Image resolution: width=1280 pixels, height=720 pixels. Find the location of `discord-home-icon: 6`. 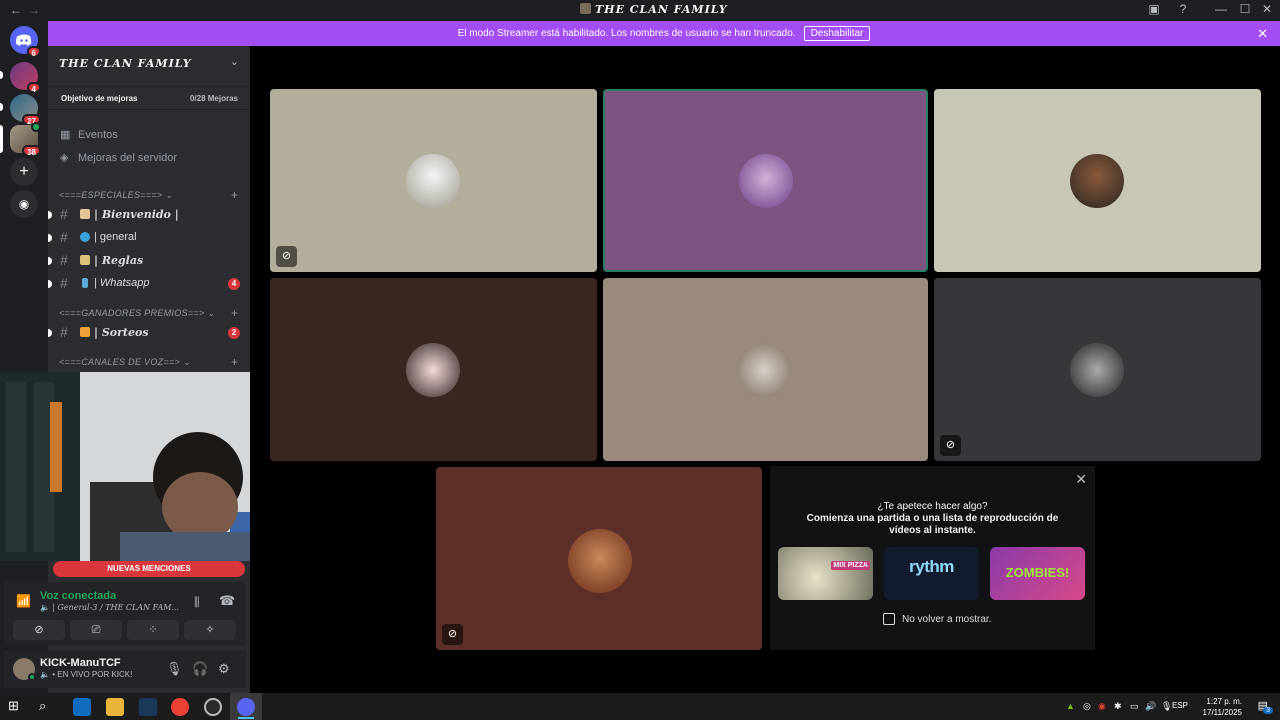

discord-home-icon: 6 is located at coordinates (25, 42).